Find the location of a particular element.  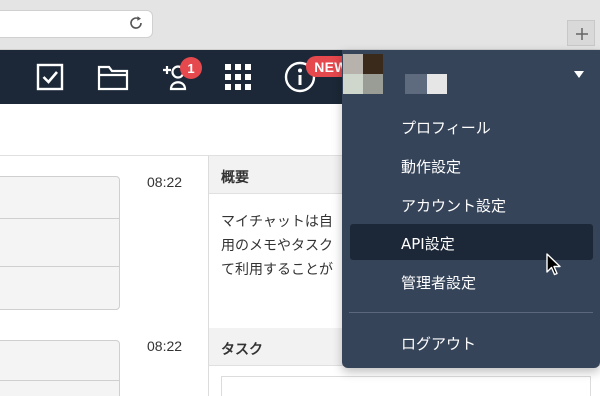

plus-icon is located at coordinates (582, 34).